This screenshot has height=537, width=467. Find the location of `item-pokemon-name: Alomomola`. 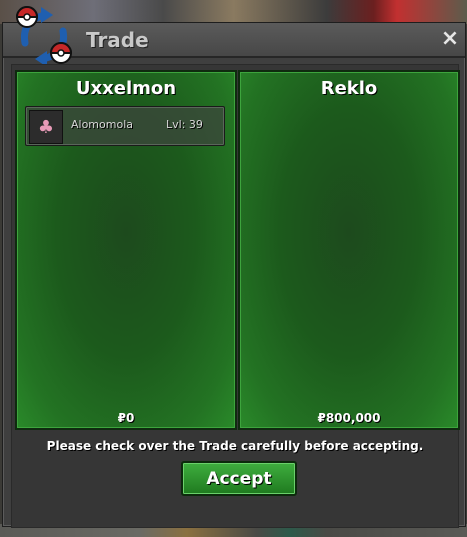

item-pokemon-name: Alomomola is located at coordinates (102, 124).